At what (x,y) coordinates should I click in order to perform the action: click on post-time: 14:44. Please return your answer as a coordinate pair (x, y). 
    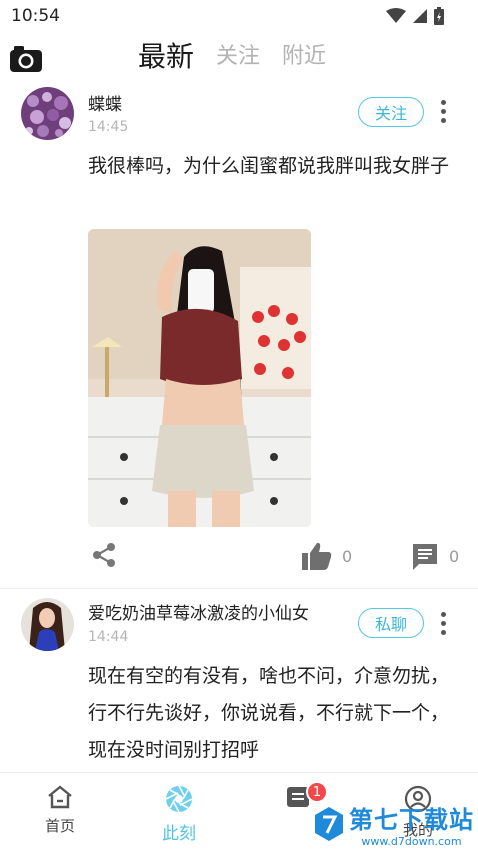
    Looking at the image, I should click on (108, 637).